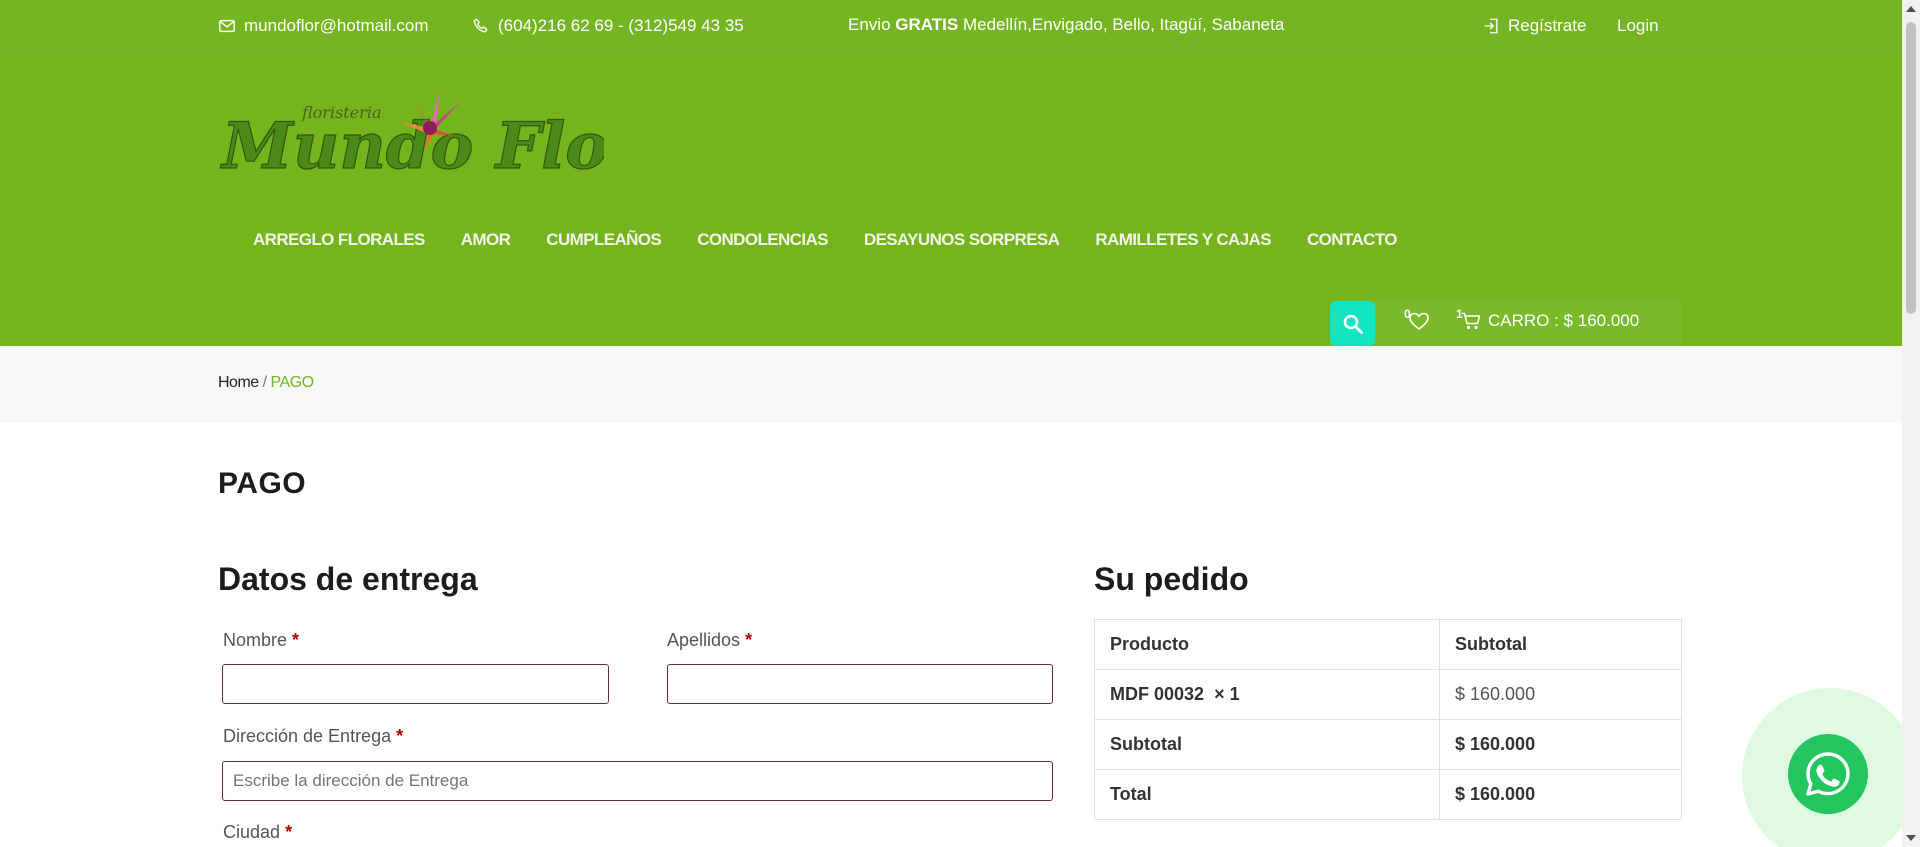 The image size is (1920, 847). I want to click on shipping-prefix: Envio, so click(869, 24).